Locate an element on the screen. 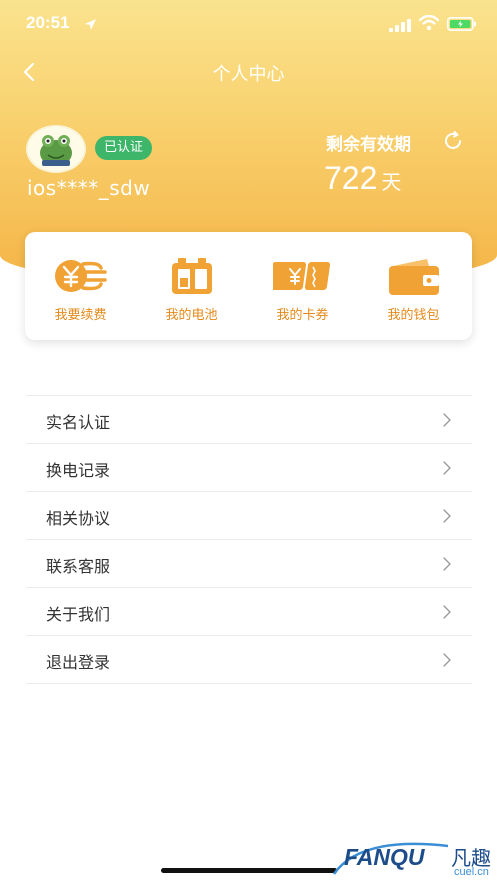 This screenshot has height=883, width=497. menu-item-about-us: 关于我们 is located at coordinates (249, 612).